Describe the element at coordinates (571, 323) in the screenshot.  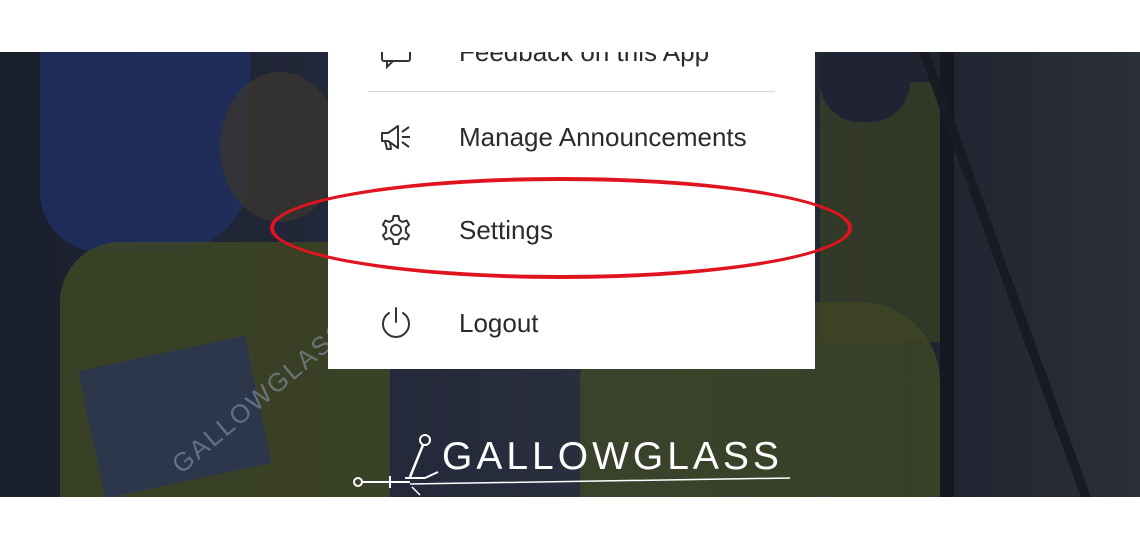
I see `menu-item-logout: Logout` at that location.